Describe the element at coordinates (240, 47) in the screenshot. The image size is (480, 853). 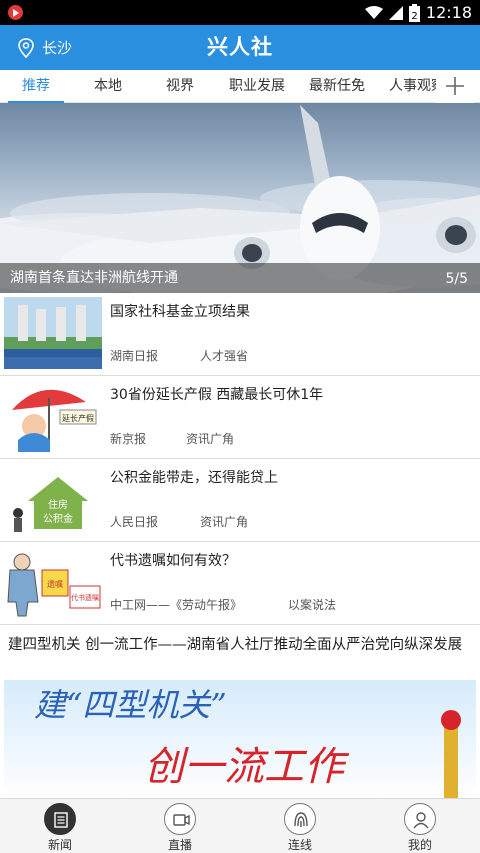
I see `app-header: 兴人社 长沙` at that location.